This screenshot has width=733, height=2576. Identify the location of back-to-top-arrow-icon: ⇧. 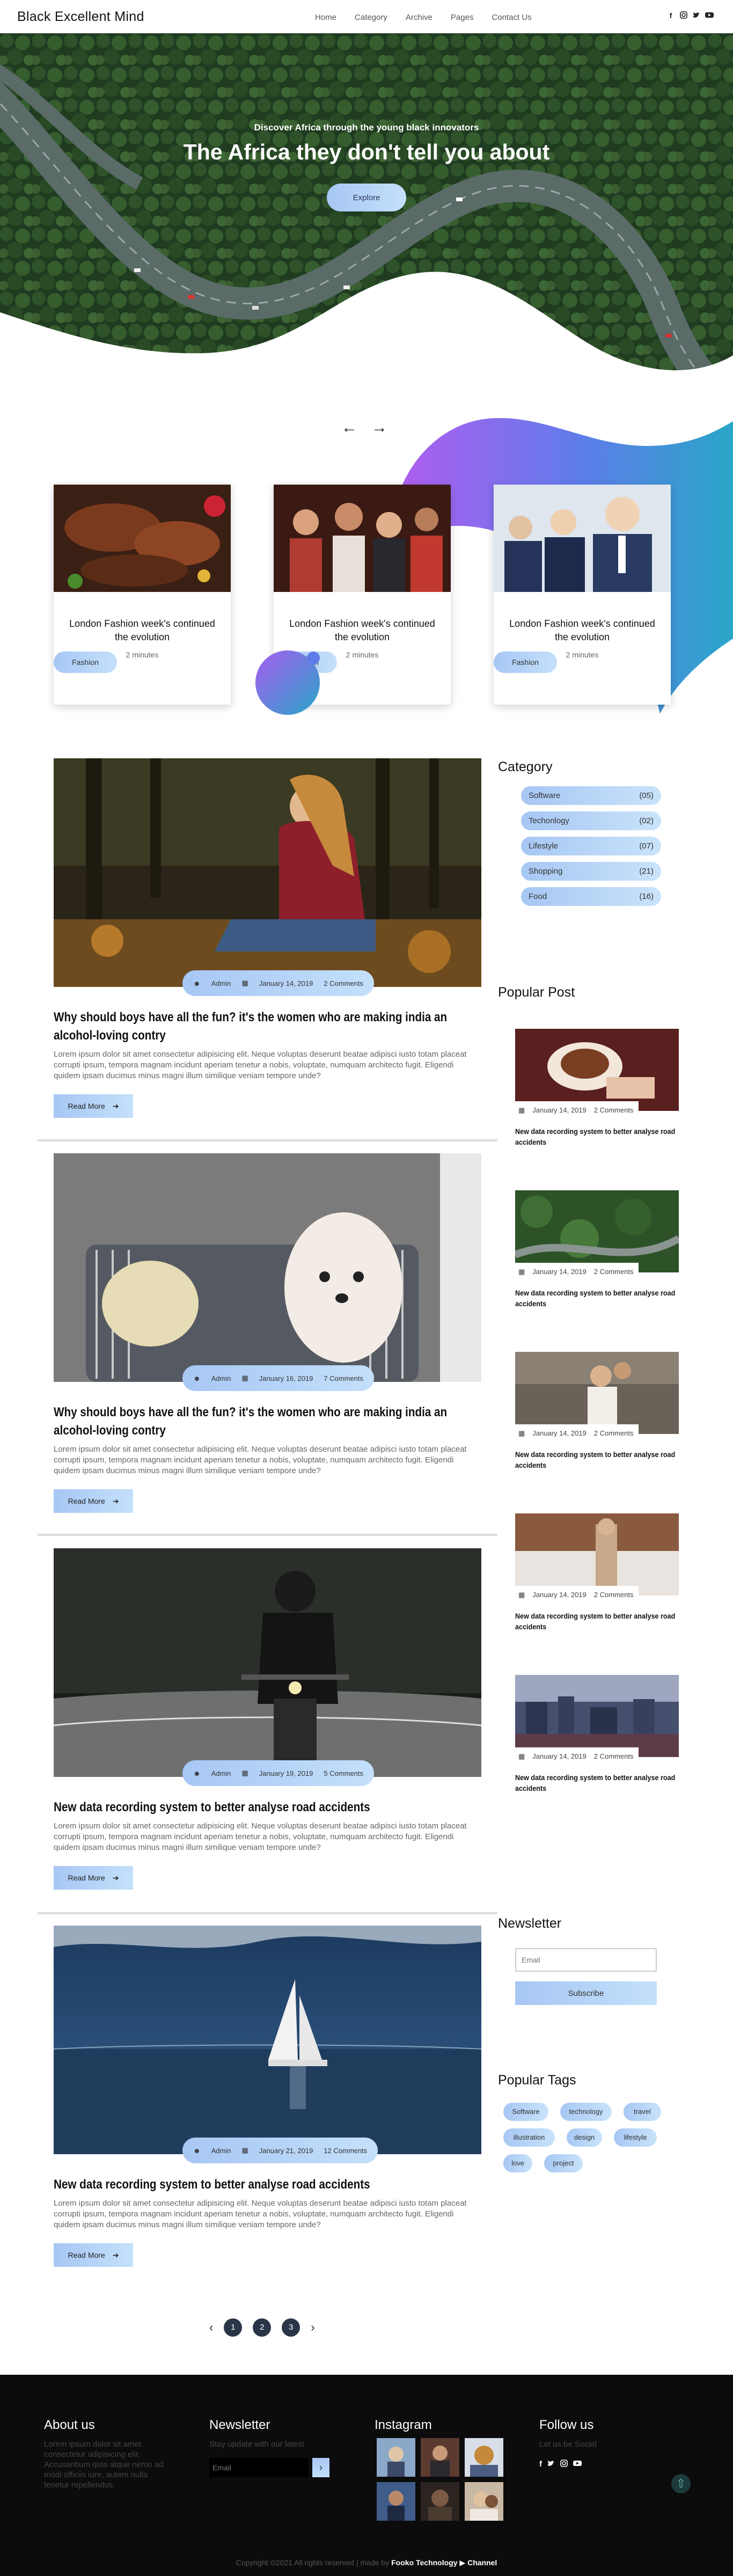
(681, 2483).